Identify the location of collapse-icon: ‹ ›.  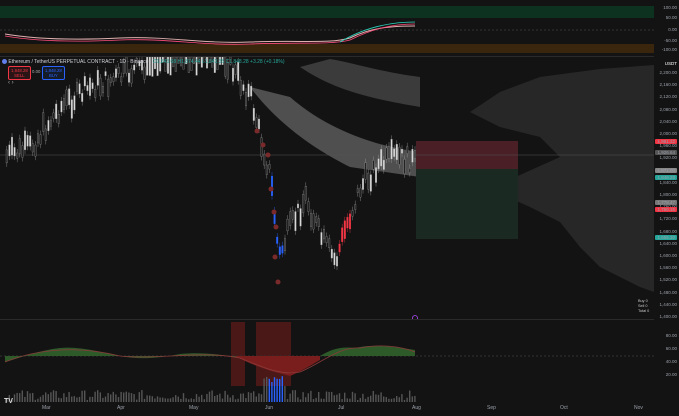
(11, 83).